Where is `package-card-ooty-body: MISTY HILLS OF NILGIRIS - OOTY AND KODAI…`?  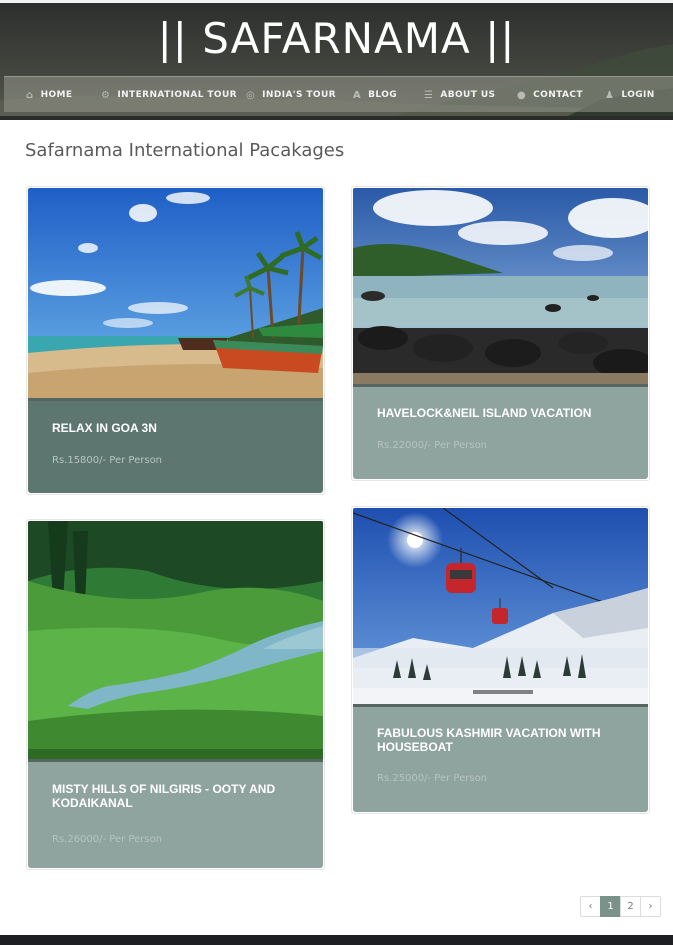 package-card-ooty-body: MISTY HILLS OF NILGIRIS - OOTY AND KODAI… is located at coordinates (175, 815).